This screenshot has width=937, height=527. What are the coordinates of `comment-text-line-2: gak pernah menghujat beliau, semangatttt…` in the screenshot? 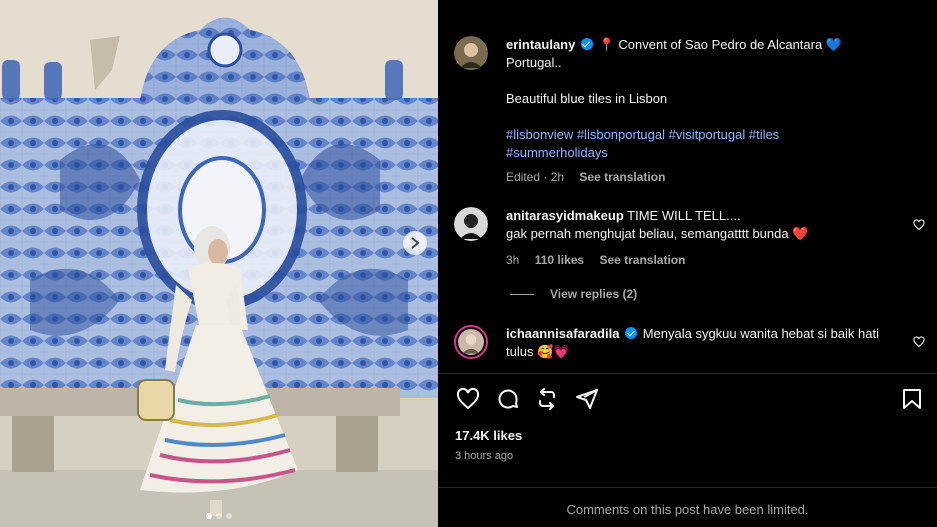 It's located at (657, 233).